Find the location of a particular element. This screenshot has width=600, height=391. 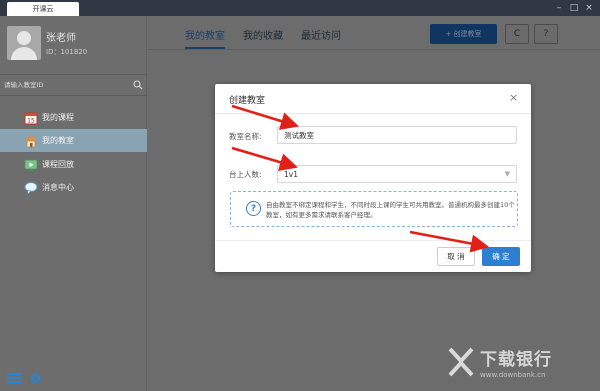

create-classroom-button: + 创建教室 is located at coordinates (463, 34).